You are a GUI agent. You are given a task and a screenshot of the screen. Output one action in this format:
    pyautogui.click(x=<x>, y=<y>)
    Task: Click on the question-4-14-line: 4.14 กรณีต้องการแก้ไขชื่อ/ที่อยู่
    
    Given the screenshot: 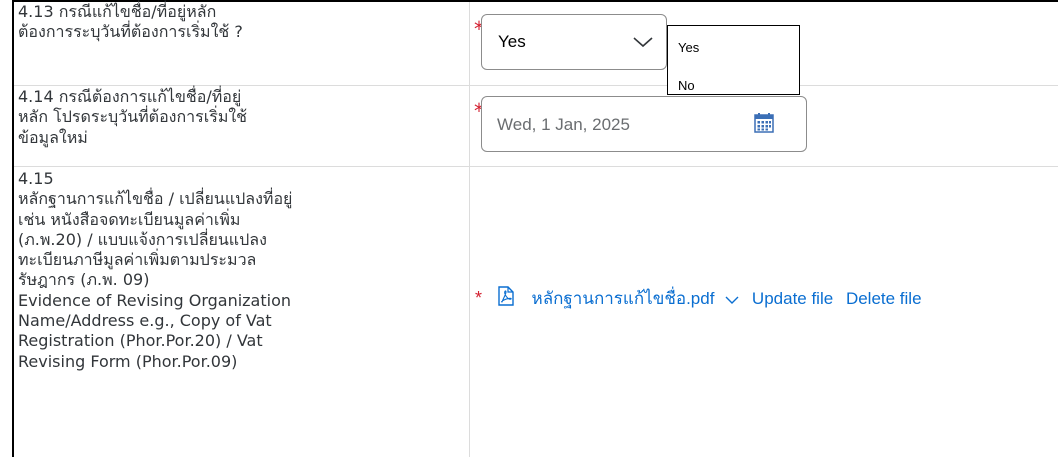 What is the action you would take?
    pyautogui.click(x=130, y=96)
    